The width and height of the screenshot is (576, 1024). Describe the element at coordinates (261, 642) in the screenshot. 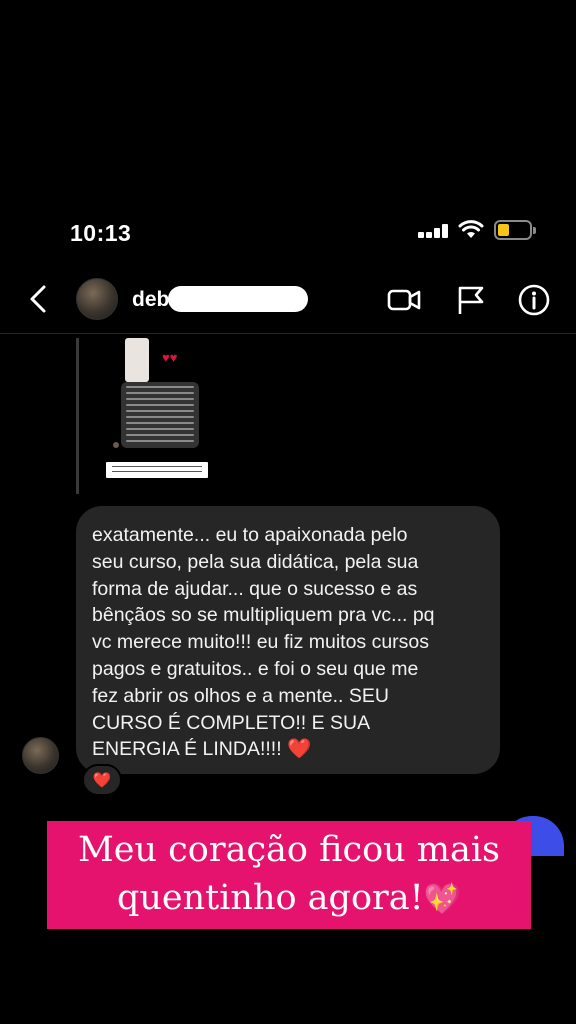

I see `message-line: vc merece muito!!! eu fiz muitos cursos` at that location.